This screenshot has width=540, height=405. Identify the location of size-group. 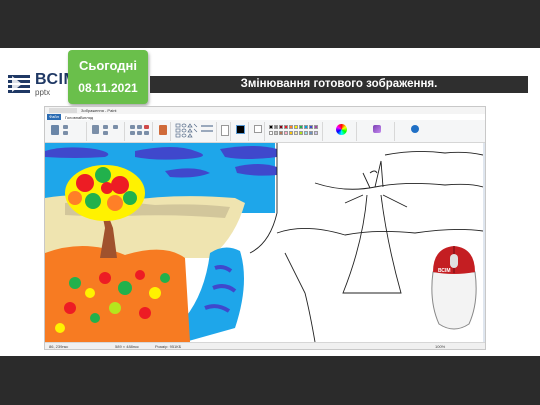
(225, 131).